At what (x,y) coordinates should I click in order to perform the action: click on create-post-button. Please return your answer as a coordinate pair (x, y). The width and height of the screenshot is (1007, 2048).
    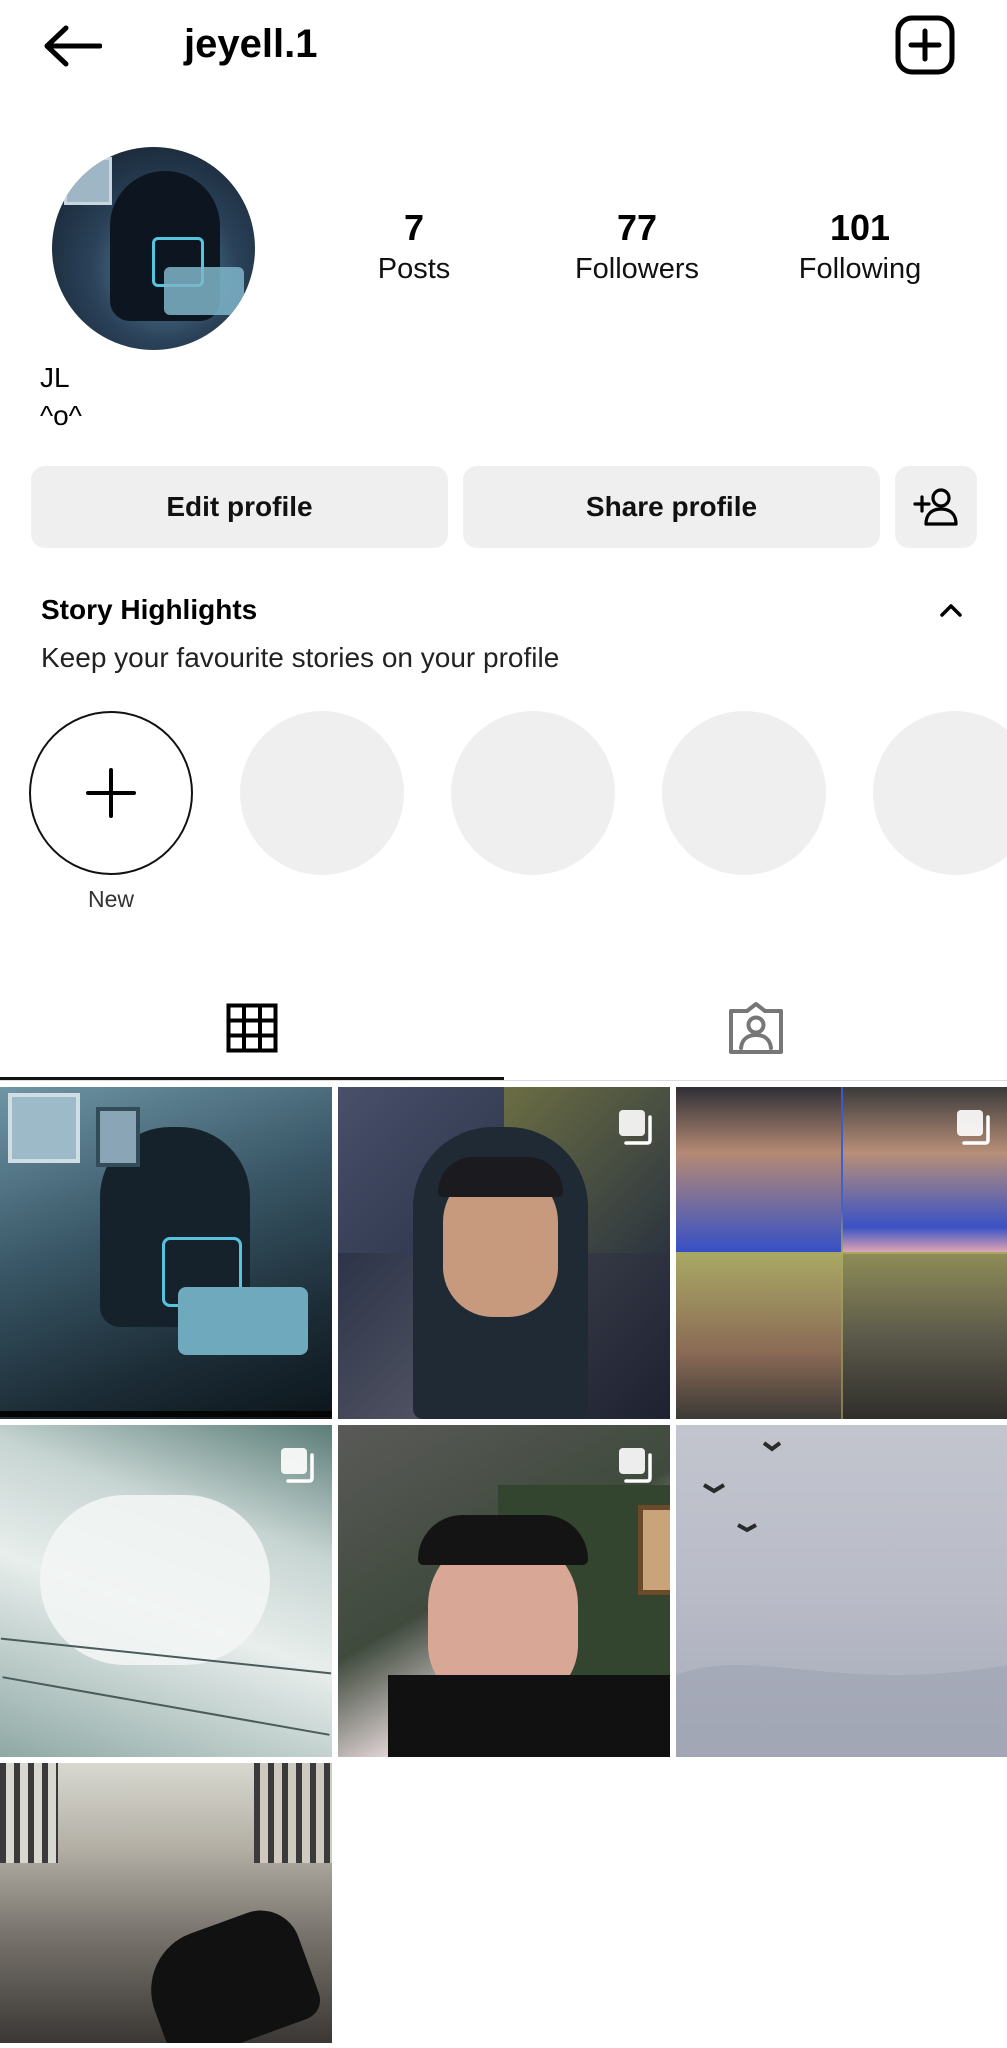
    Looking at the image, I should click on (925, 45).